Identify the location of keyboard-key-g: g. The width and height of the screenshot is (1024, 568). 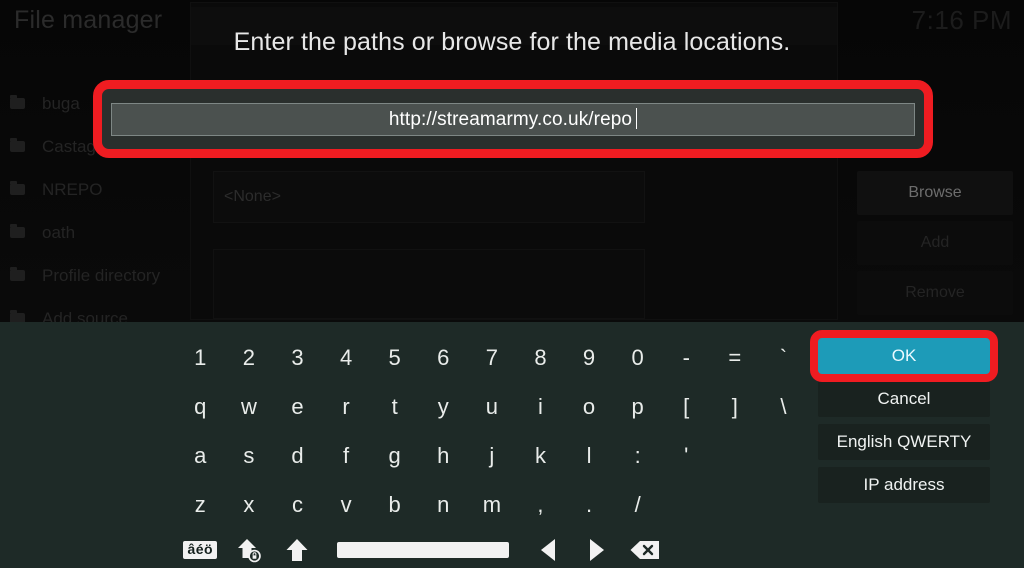
(394, 456).